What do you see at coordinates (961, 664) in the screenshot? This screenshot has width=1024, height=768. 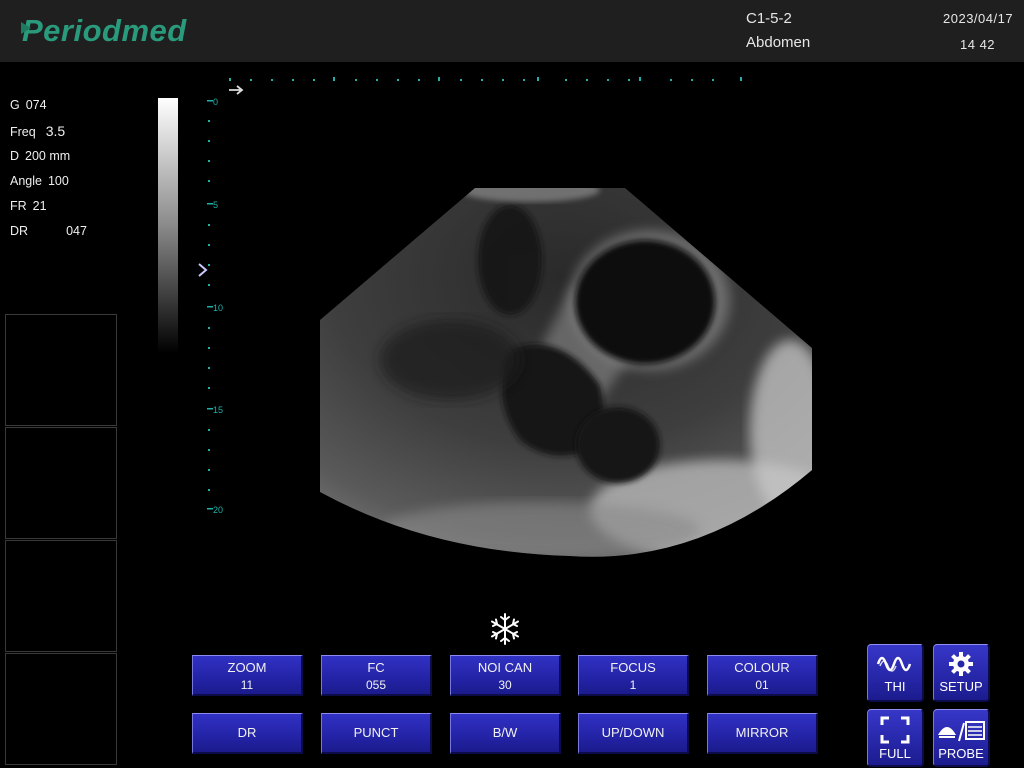 I see `gear-icon` at bounding box center [961, 664].